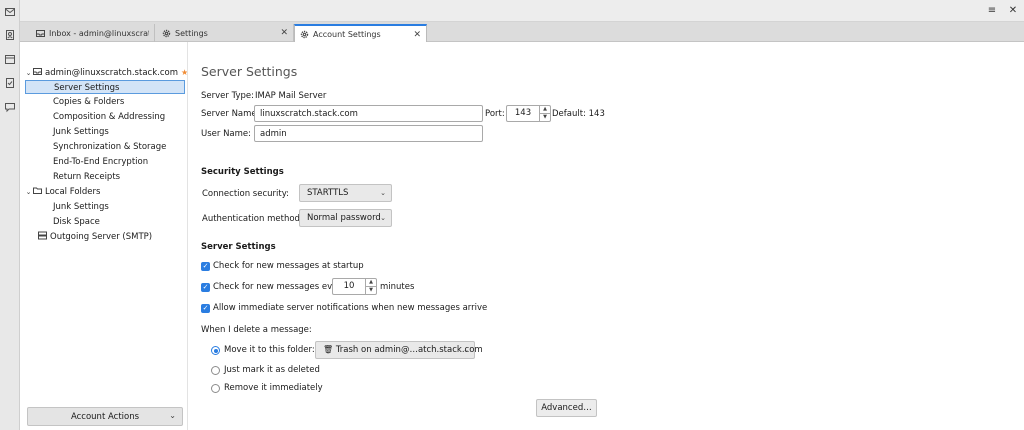  I want to click on sidebar-item-sync-storage: Synchronization & Storage, so click(109, 147).